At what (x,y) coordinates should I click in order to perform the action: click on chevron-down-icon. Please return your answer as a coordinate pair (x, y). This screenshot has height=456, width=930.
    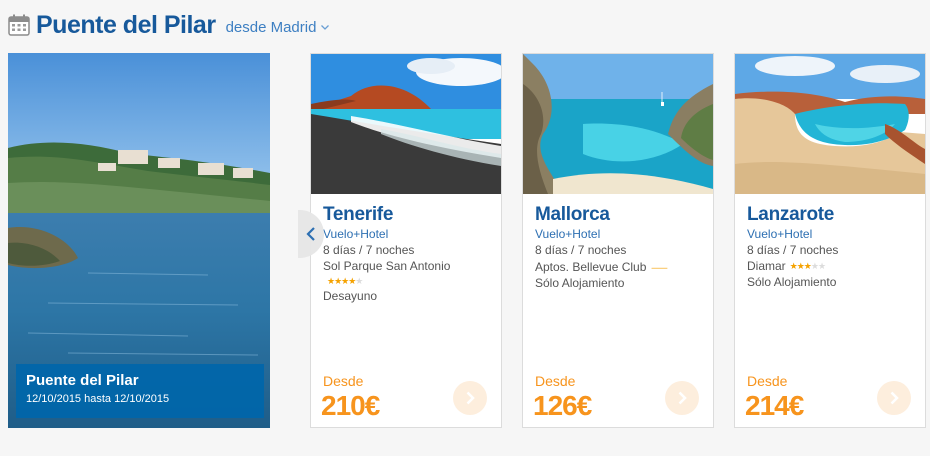
    Looking at the image, I should click on (325, 27).